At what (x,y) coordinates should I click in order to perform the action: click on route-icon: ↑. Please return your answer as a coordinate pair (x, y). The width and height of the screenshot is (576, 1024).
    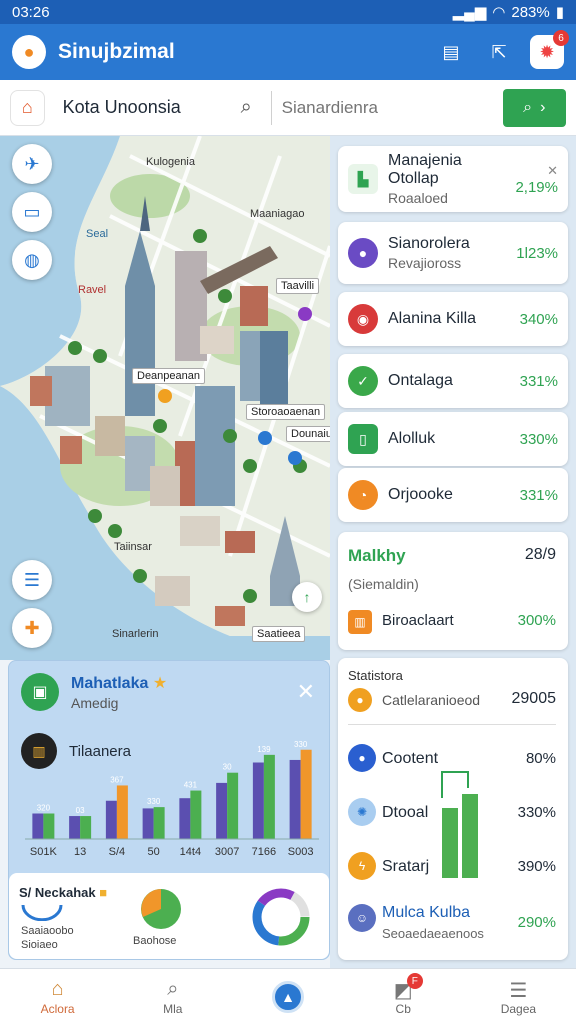
    Looking at the image, I should click on (307, 597).